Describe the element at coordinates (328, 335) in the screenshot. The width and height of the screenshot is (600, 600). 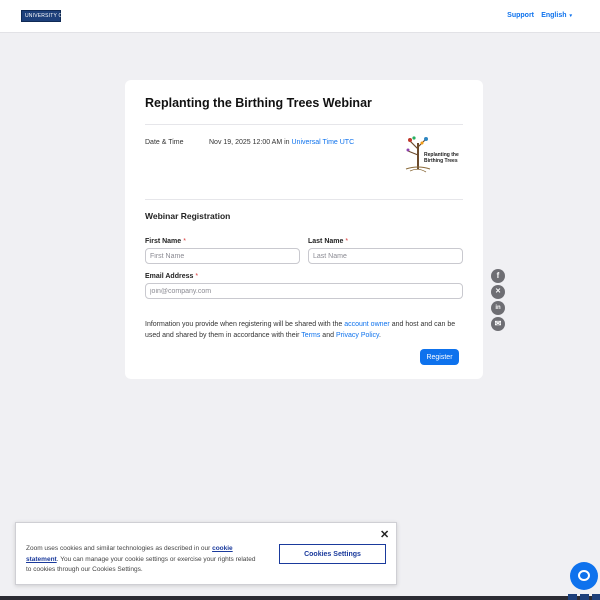
I see `privacy-text: and` at that location.